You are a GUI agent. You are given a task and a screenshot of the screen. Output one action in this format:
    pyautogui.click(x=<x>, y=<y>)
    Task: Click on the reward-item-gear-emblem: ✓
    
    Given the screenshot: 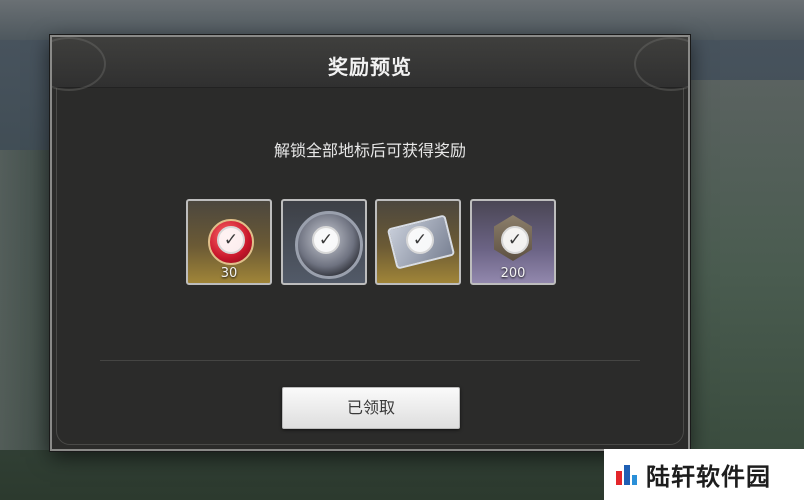 What is the action you would take?
    pyautogui.click(x=324, y=242)
    